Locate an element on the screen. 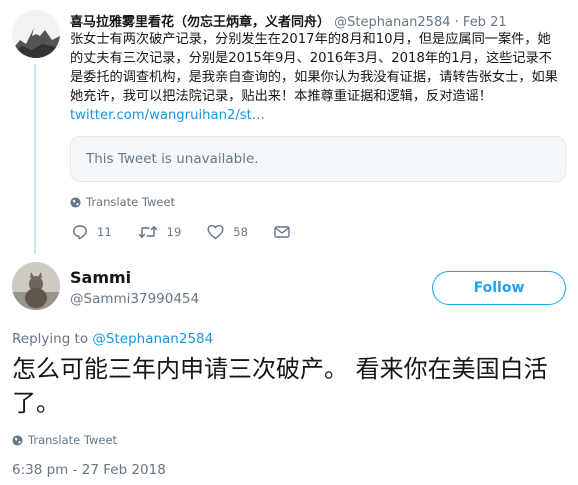 Image resolution: width=578 pixels, height=485 pixels. main-avatar is located at coordinates (36, 286).